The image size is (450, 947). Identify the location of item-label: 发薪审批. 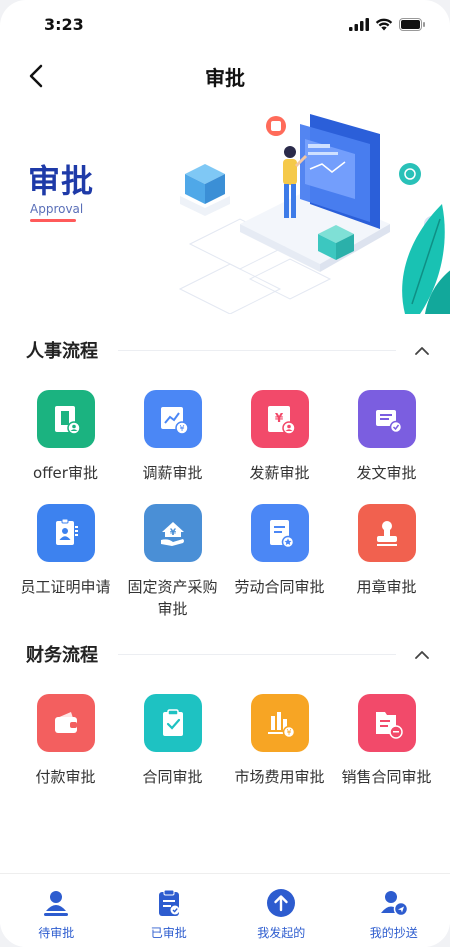
(279, 473).